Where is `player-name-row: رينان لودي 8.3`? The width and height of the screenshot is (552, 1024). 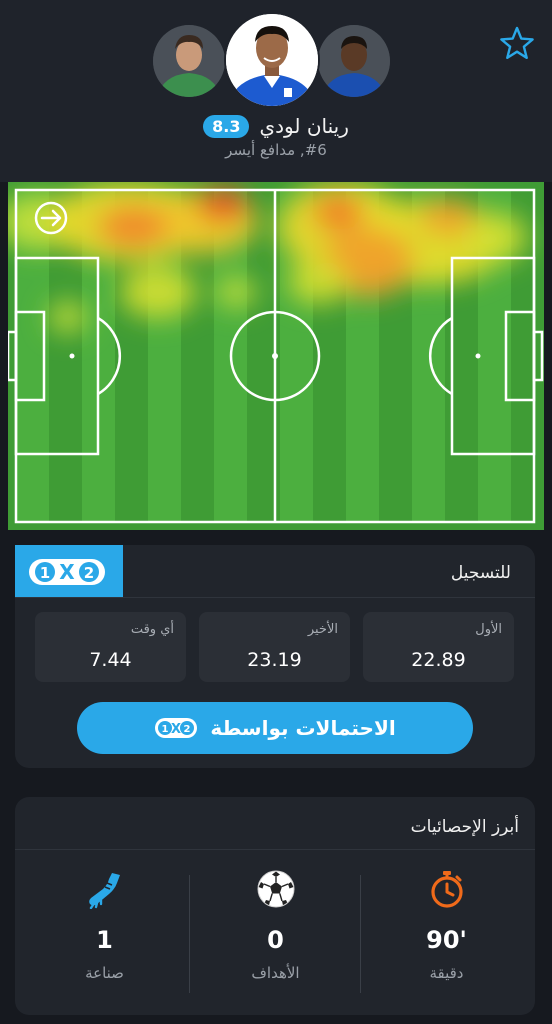
player-name-row: رينان لودي 8.3 is located at coordinates (276, 126).